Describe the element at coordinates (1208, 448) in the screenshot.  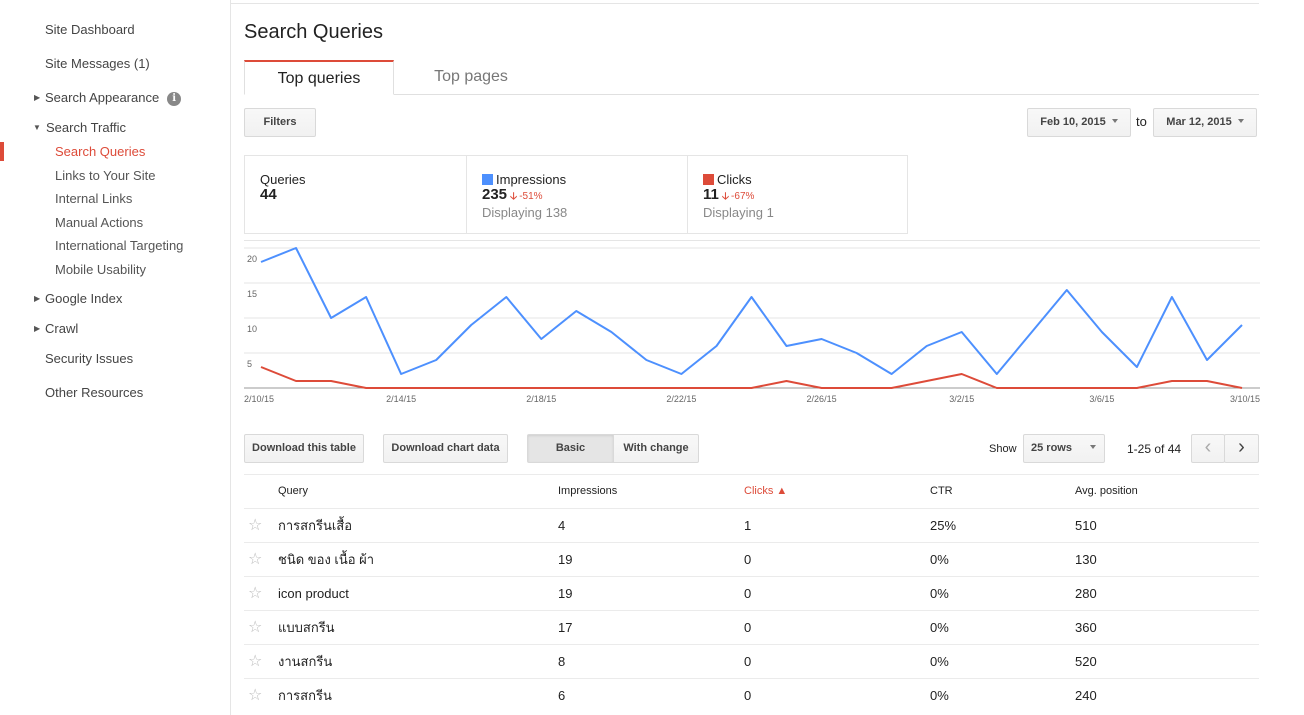
I see `prev-page-button: ‹` at that location.